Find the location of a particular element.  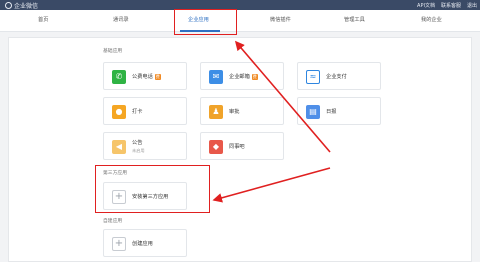

annotation-box-third-party is located at coordinates (152, 189).